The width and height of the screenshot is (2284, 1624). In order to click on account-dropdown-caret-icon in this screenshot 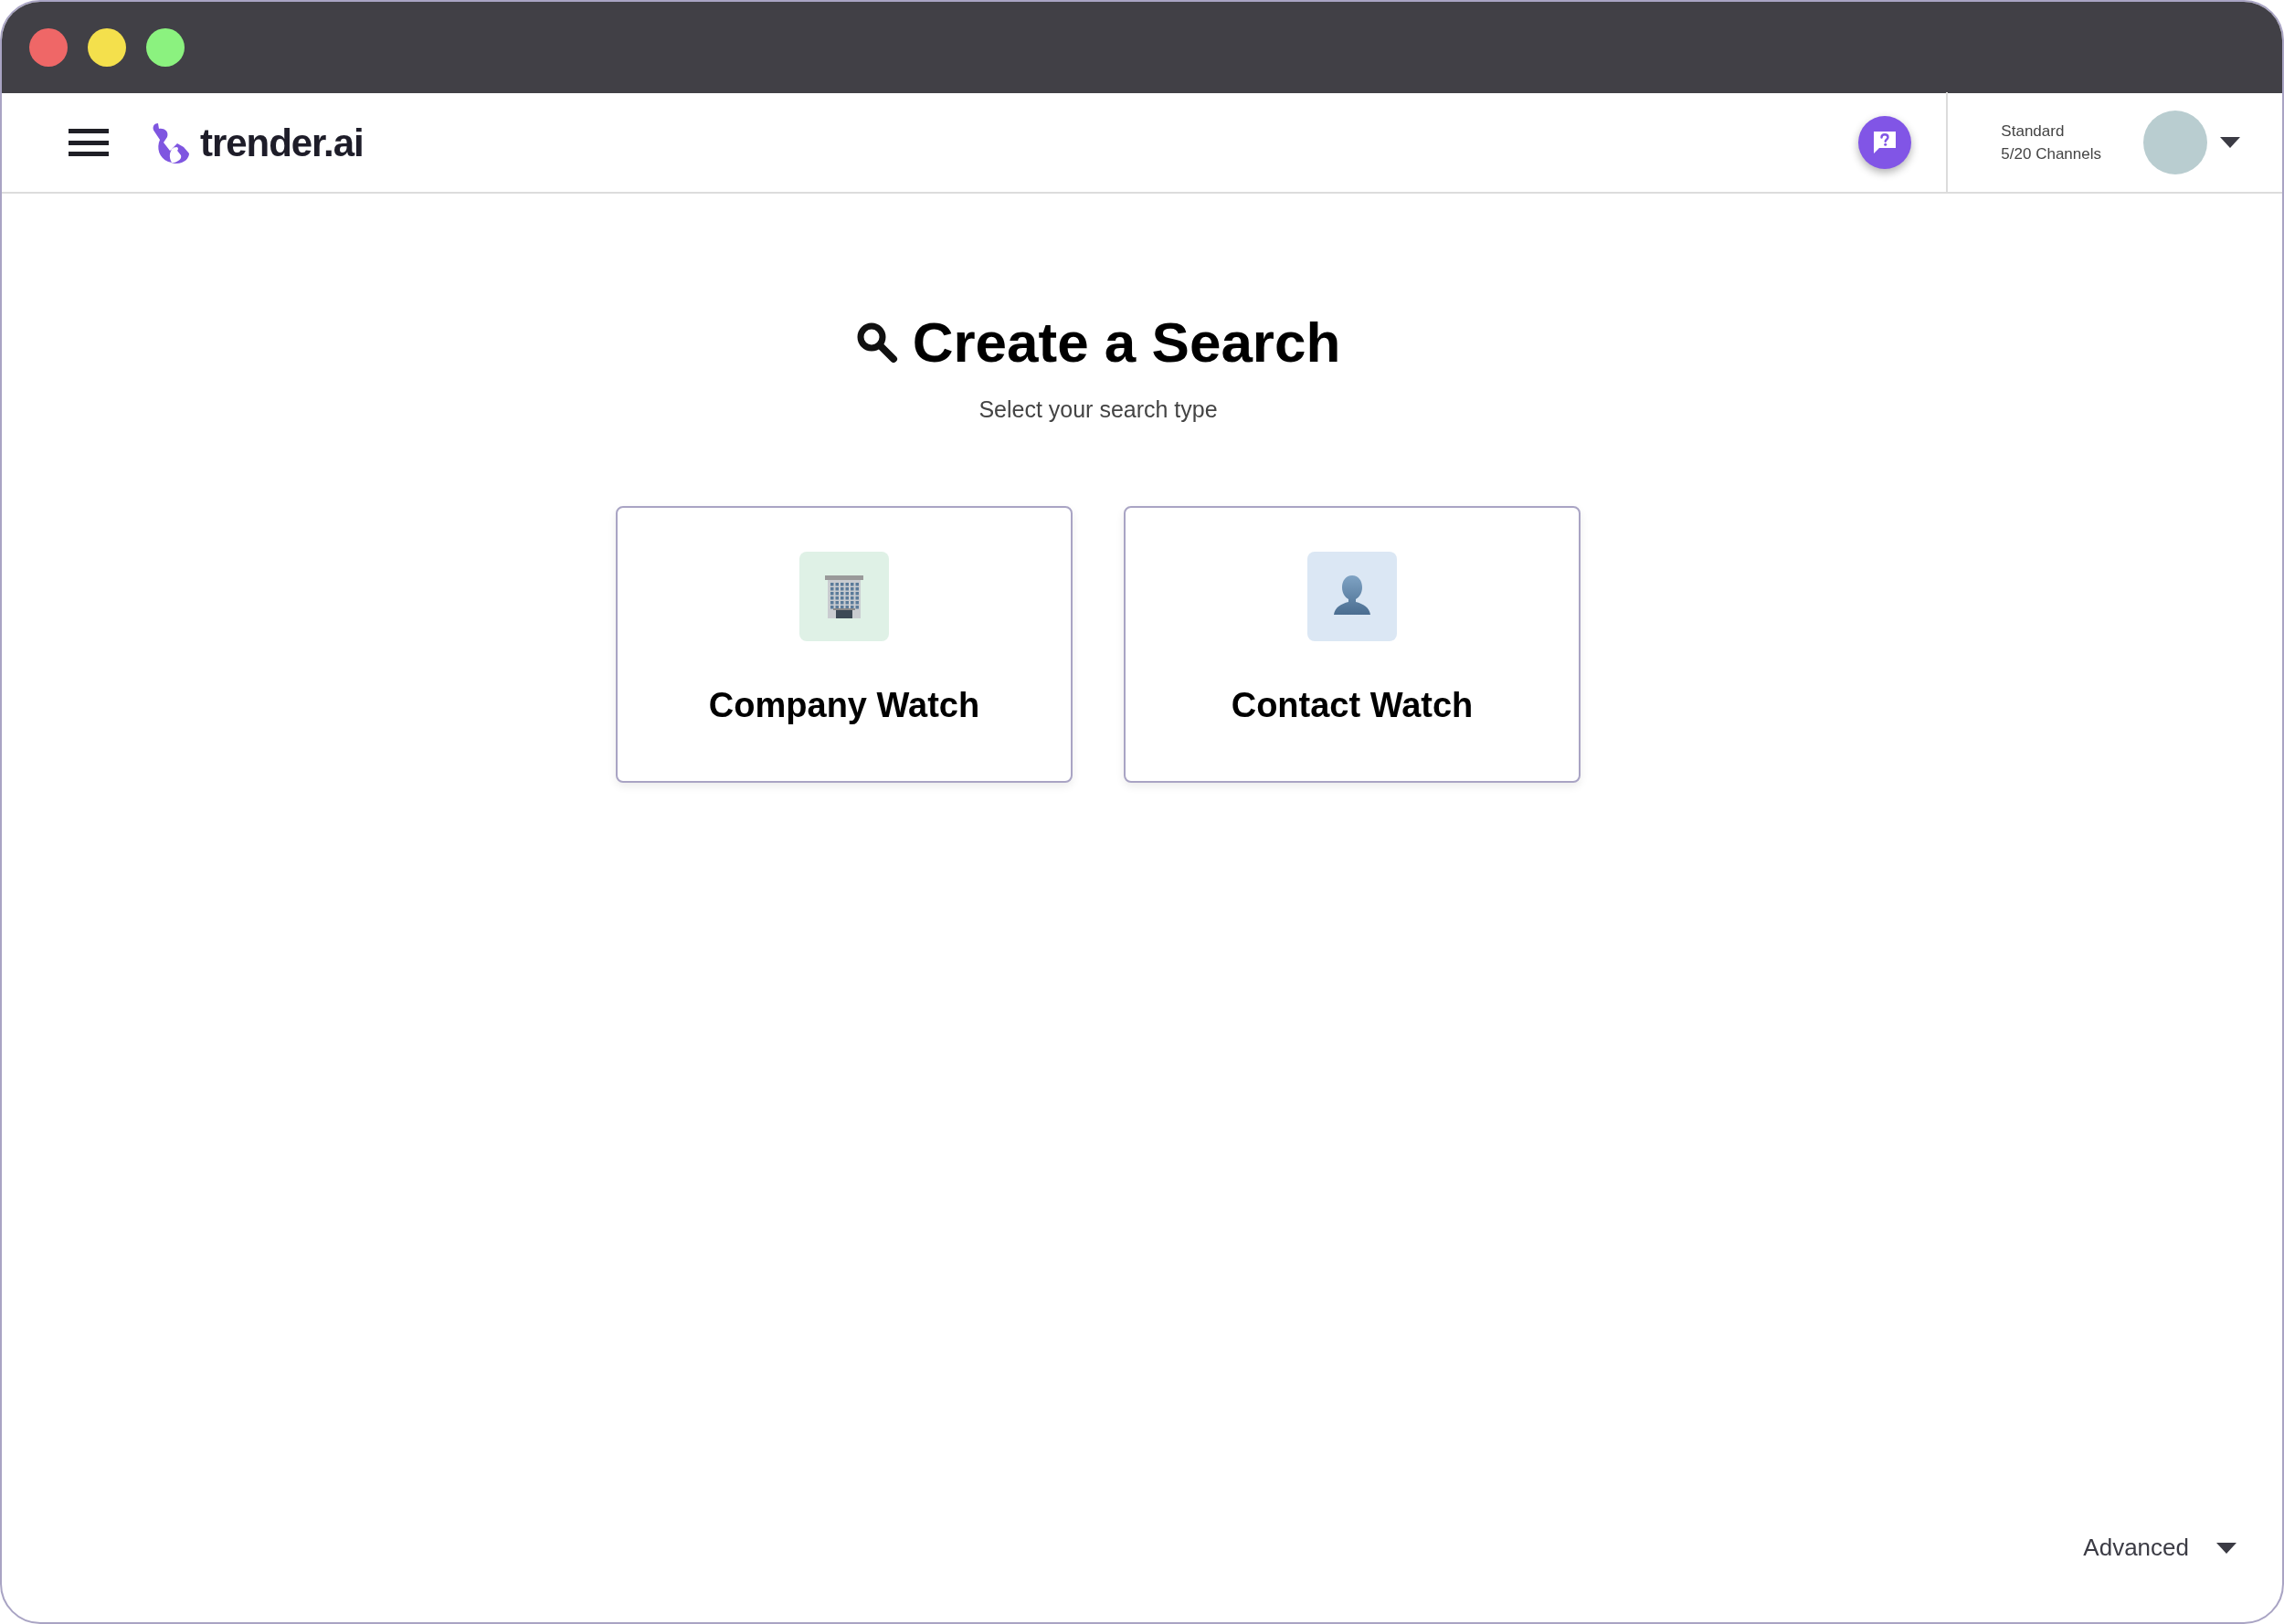, I will do `click(2230, 142)`.